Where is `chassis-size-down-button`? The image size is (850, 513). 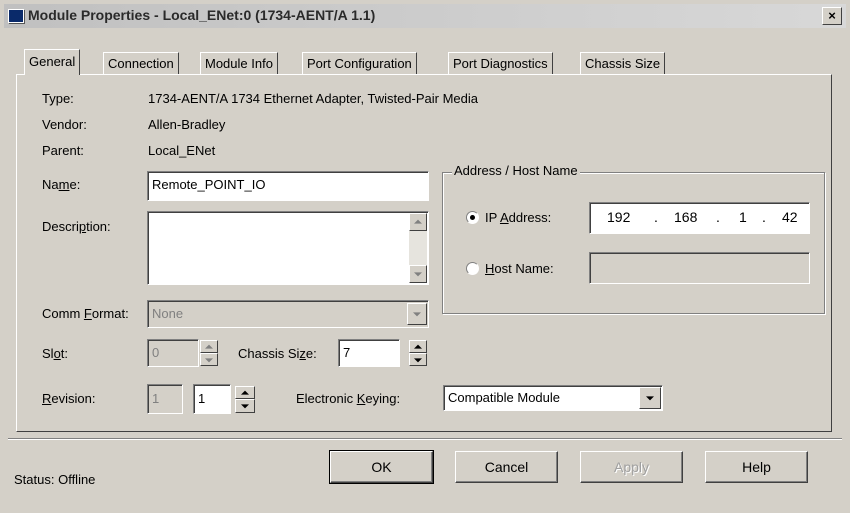 chassis-size-down-button is located at coordinates (418, 359).